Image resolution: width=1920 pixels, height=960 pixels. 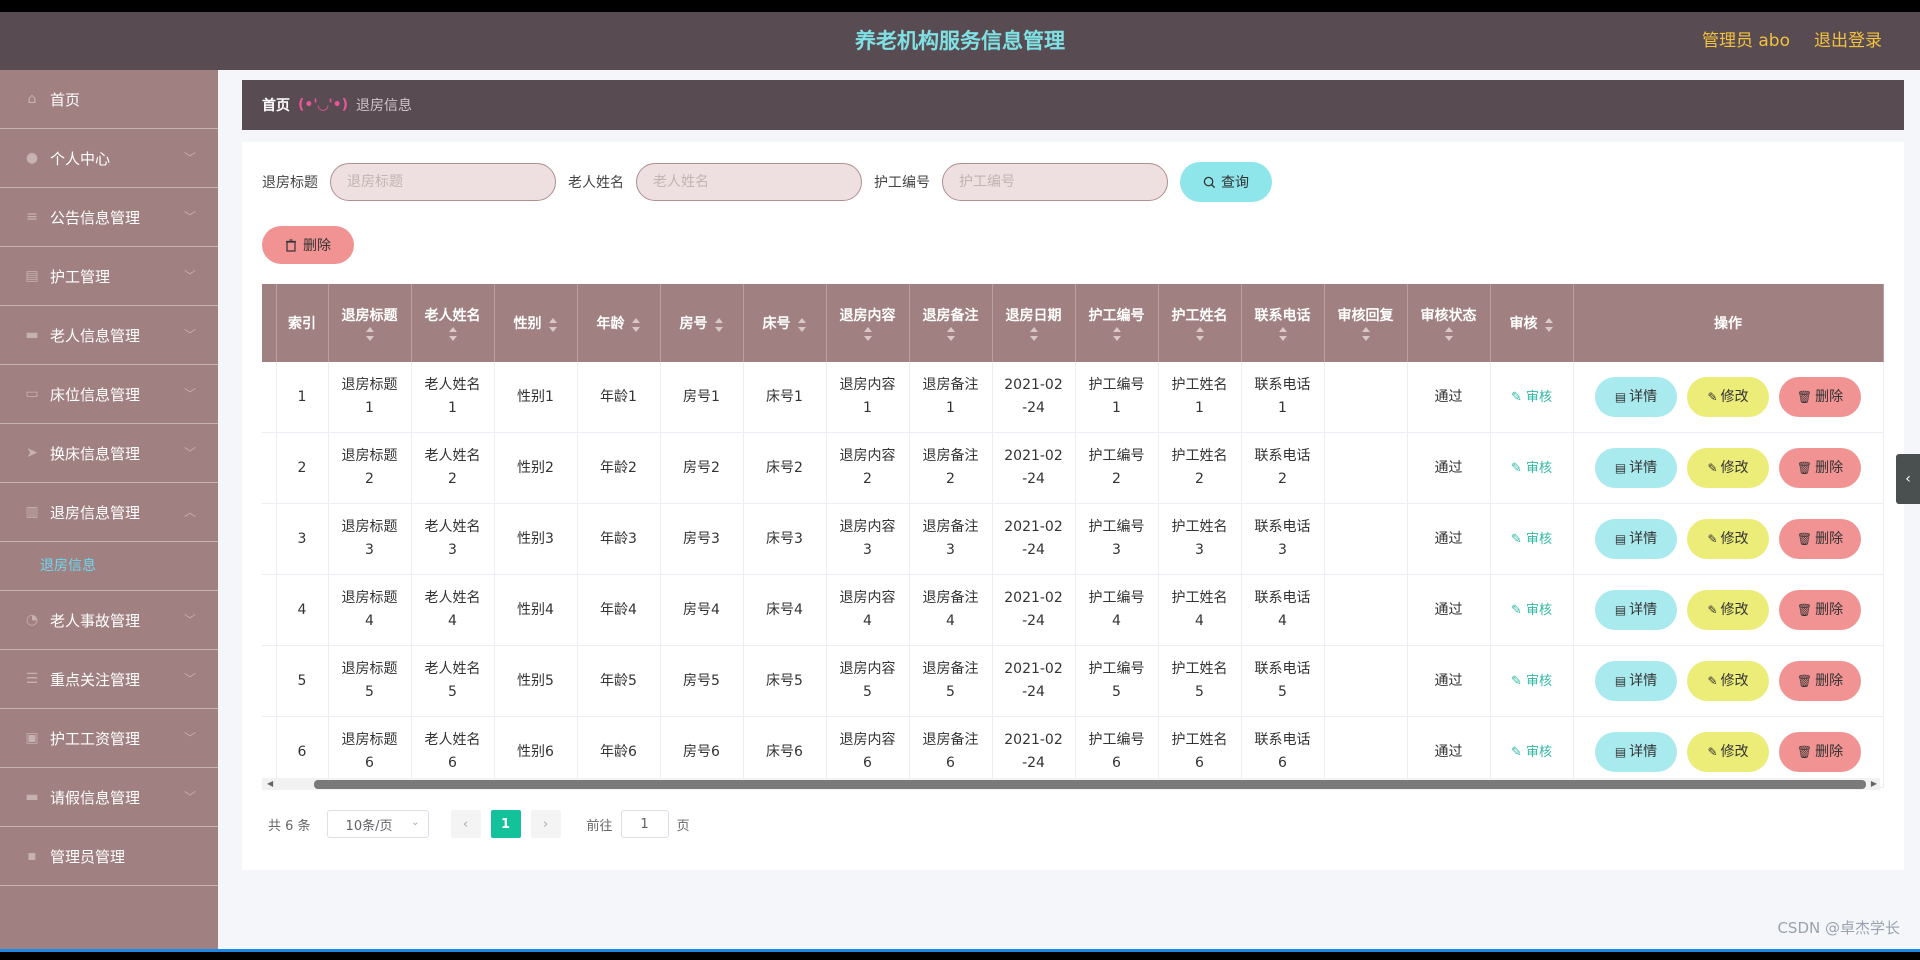 I want to click on breadcrumb-home: 首页, so click(x=276, y=105).